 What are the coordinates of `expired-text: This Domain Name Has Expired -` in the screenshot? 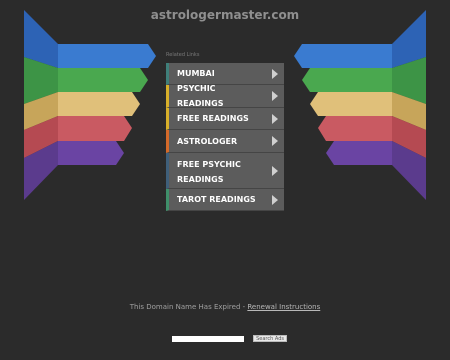 It's located at (188, 307).